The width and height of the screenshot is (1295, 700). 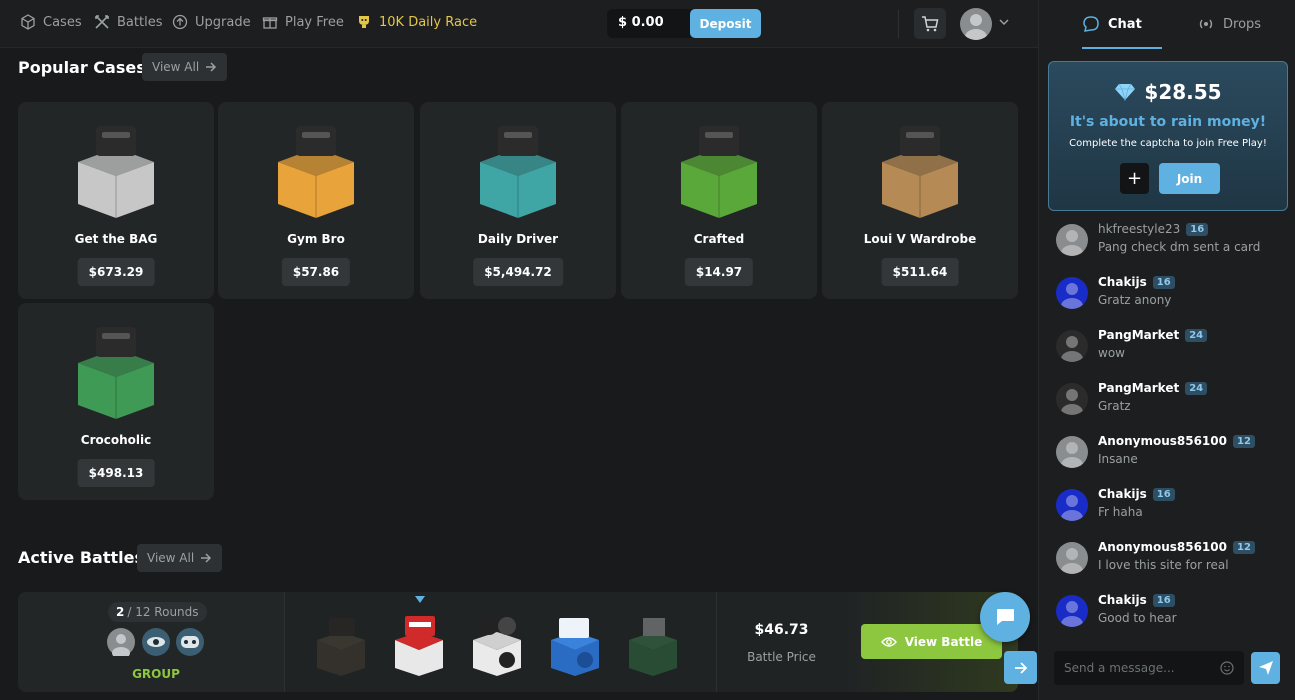 I want to click on case-card: Daily Driver $5,494.72, so click(x=518, y=200).